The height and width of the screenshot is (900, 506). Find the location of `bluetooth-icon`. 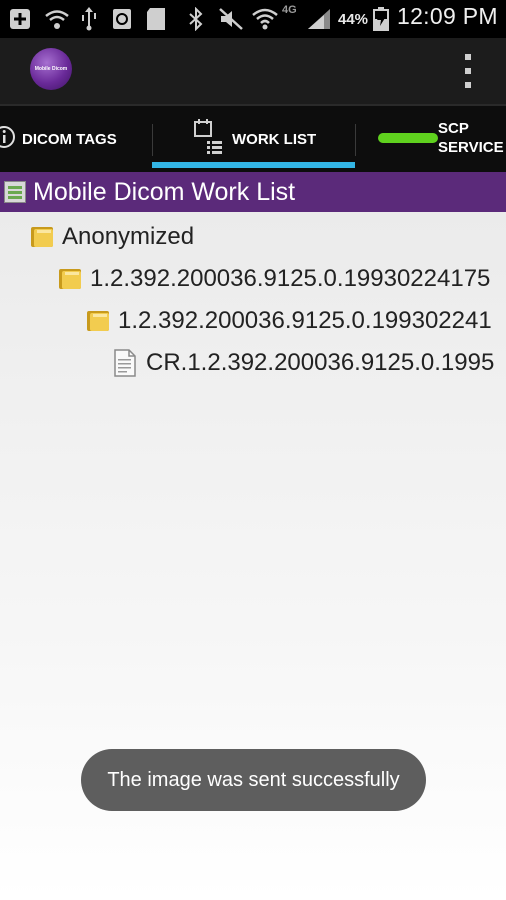

bluetooth-icon is located at coordinates (196, 19).